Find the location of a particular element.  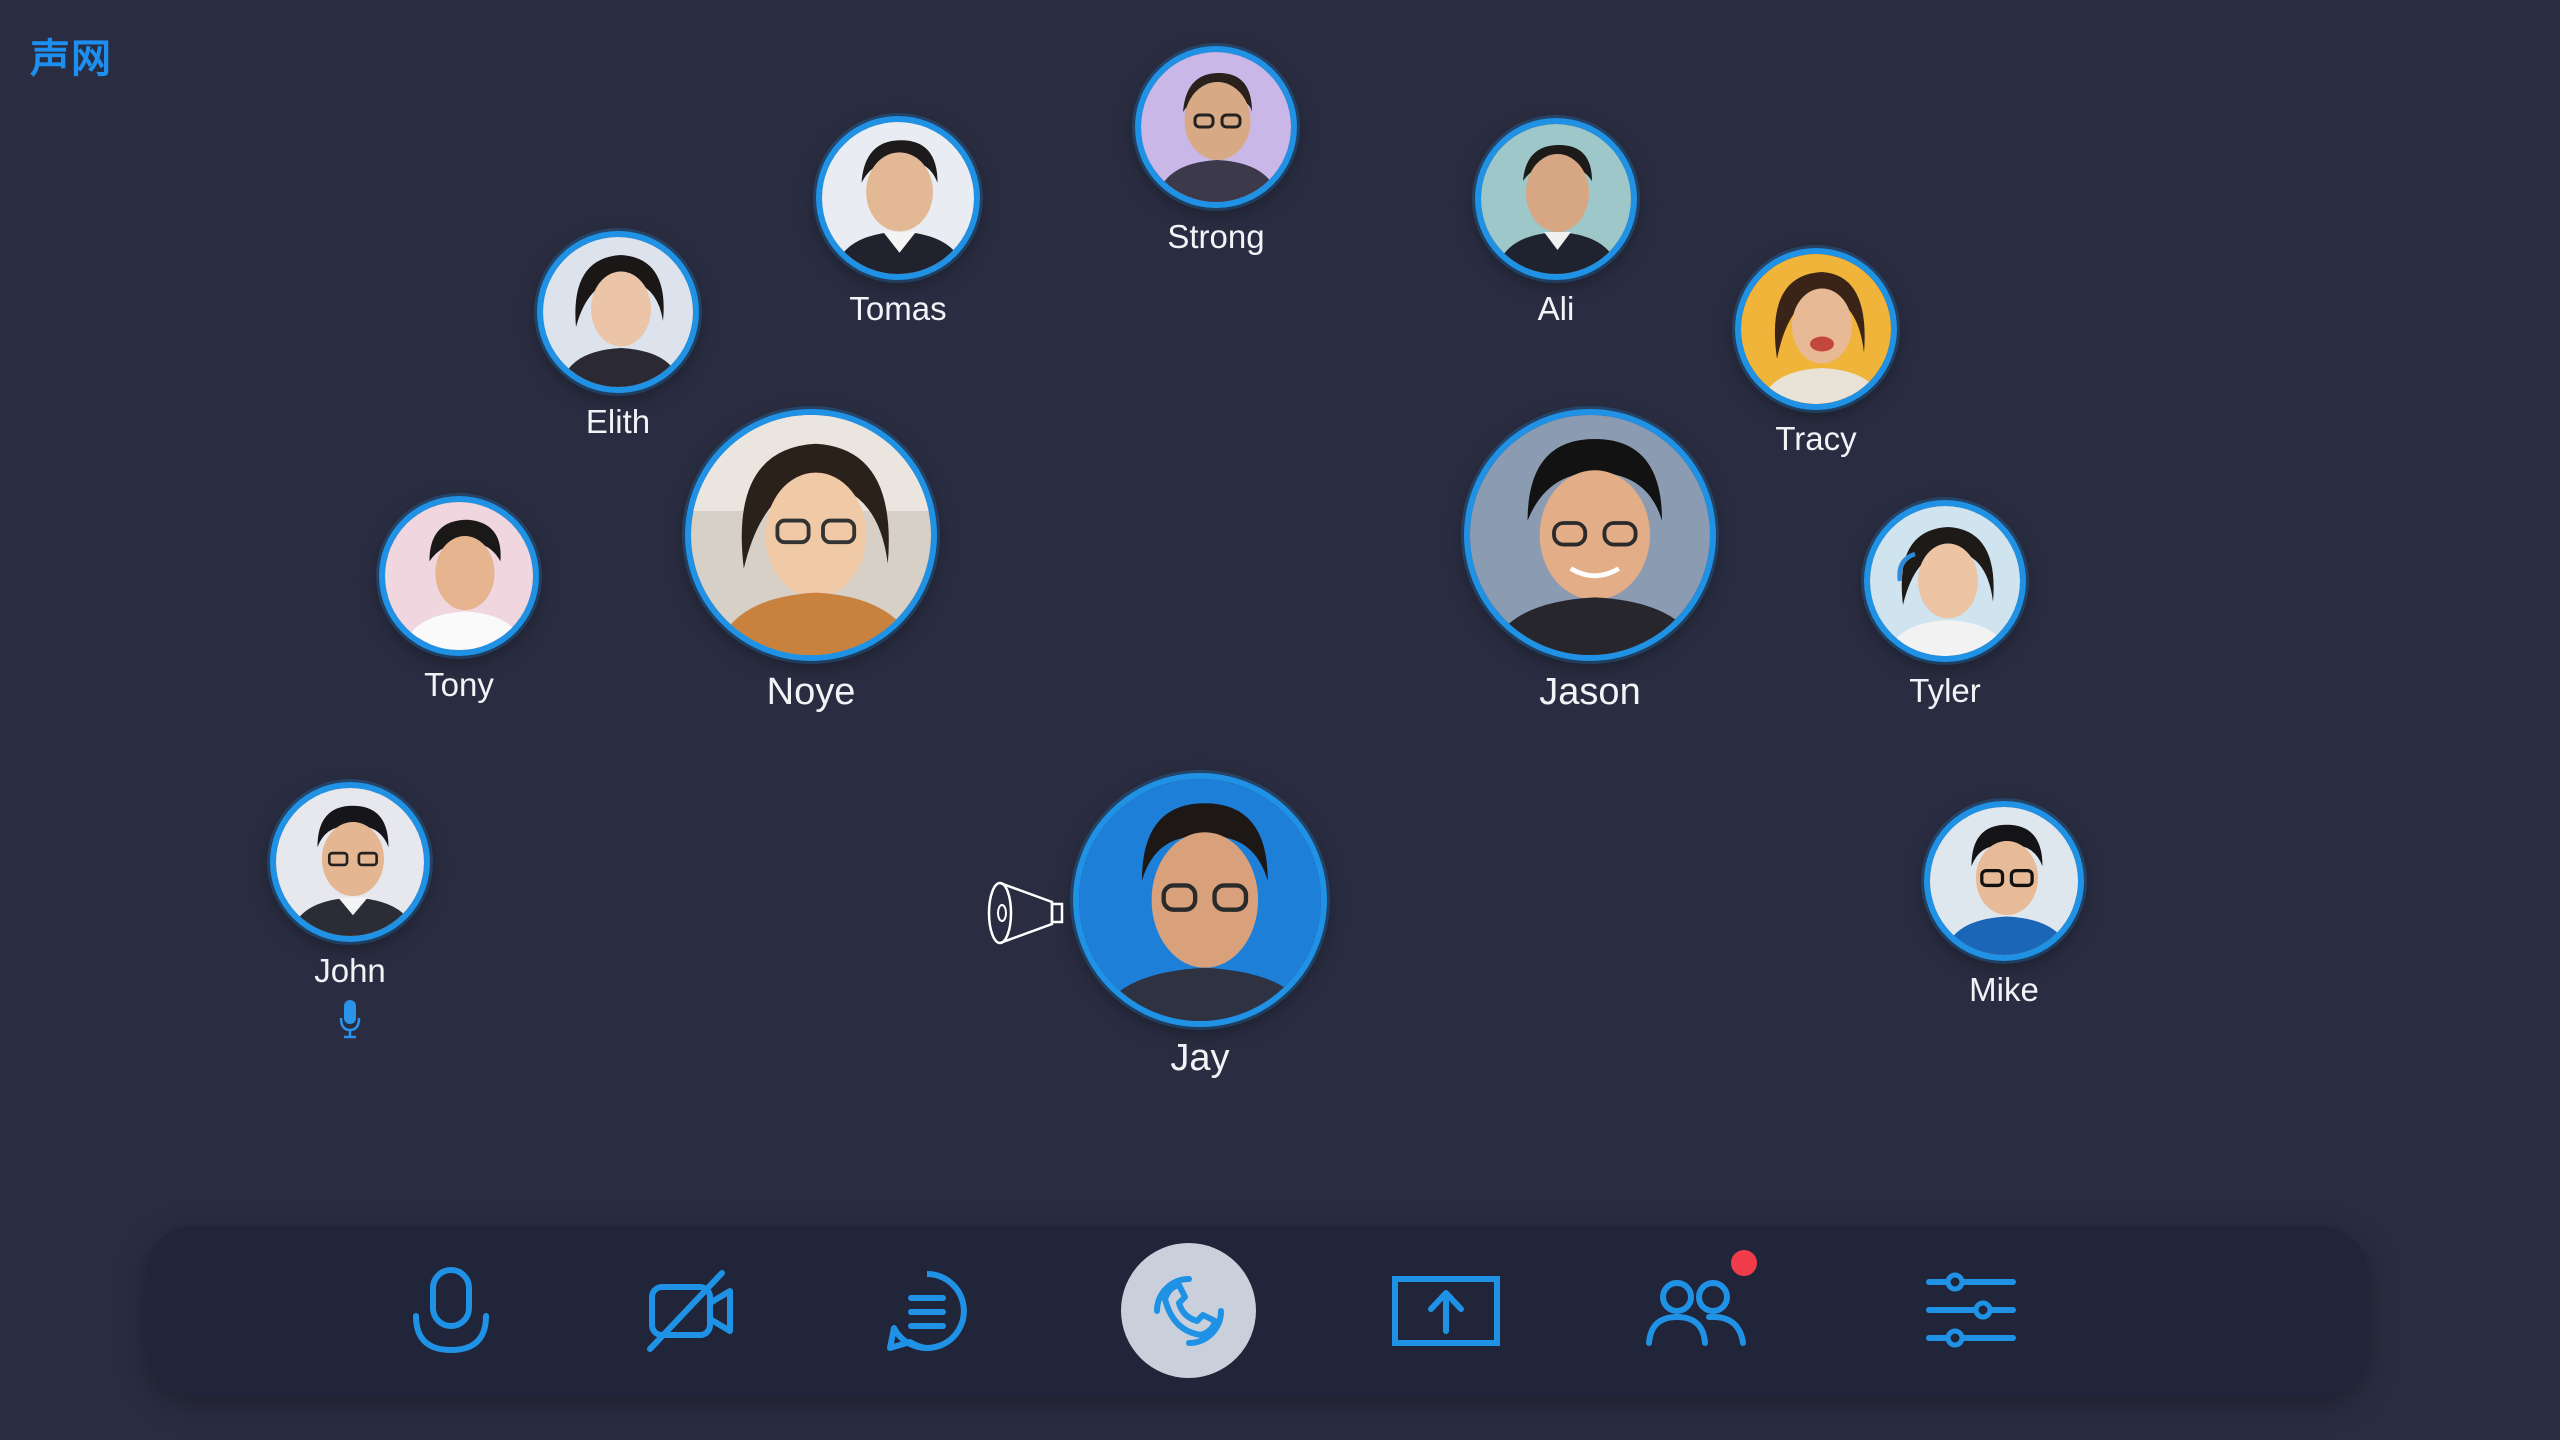

participant-elith: Elith is located at coordinates (618, 336).